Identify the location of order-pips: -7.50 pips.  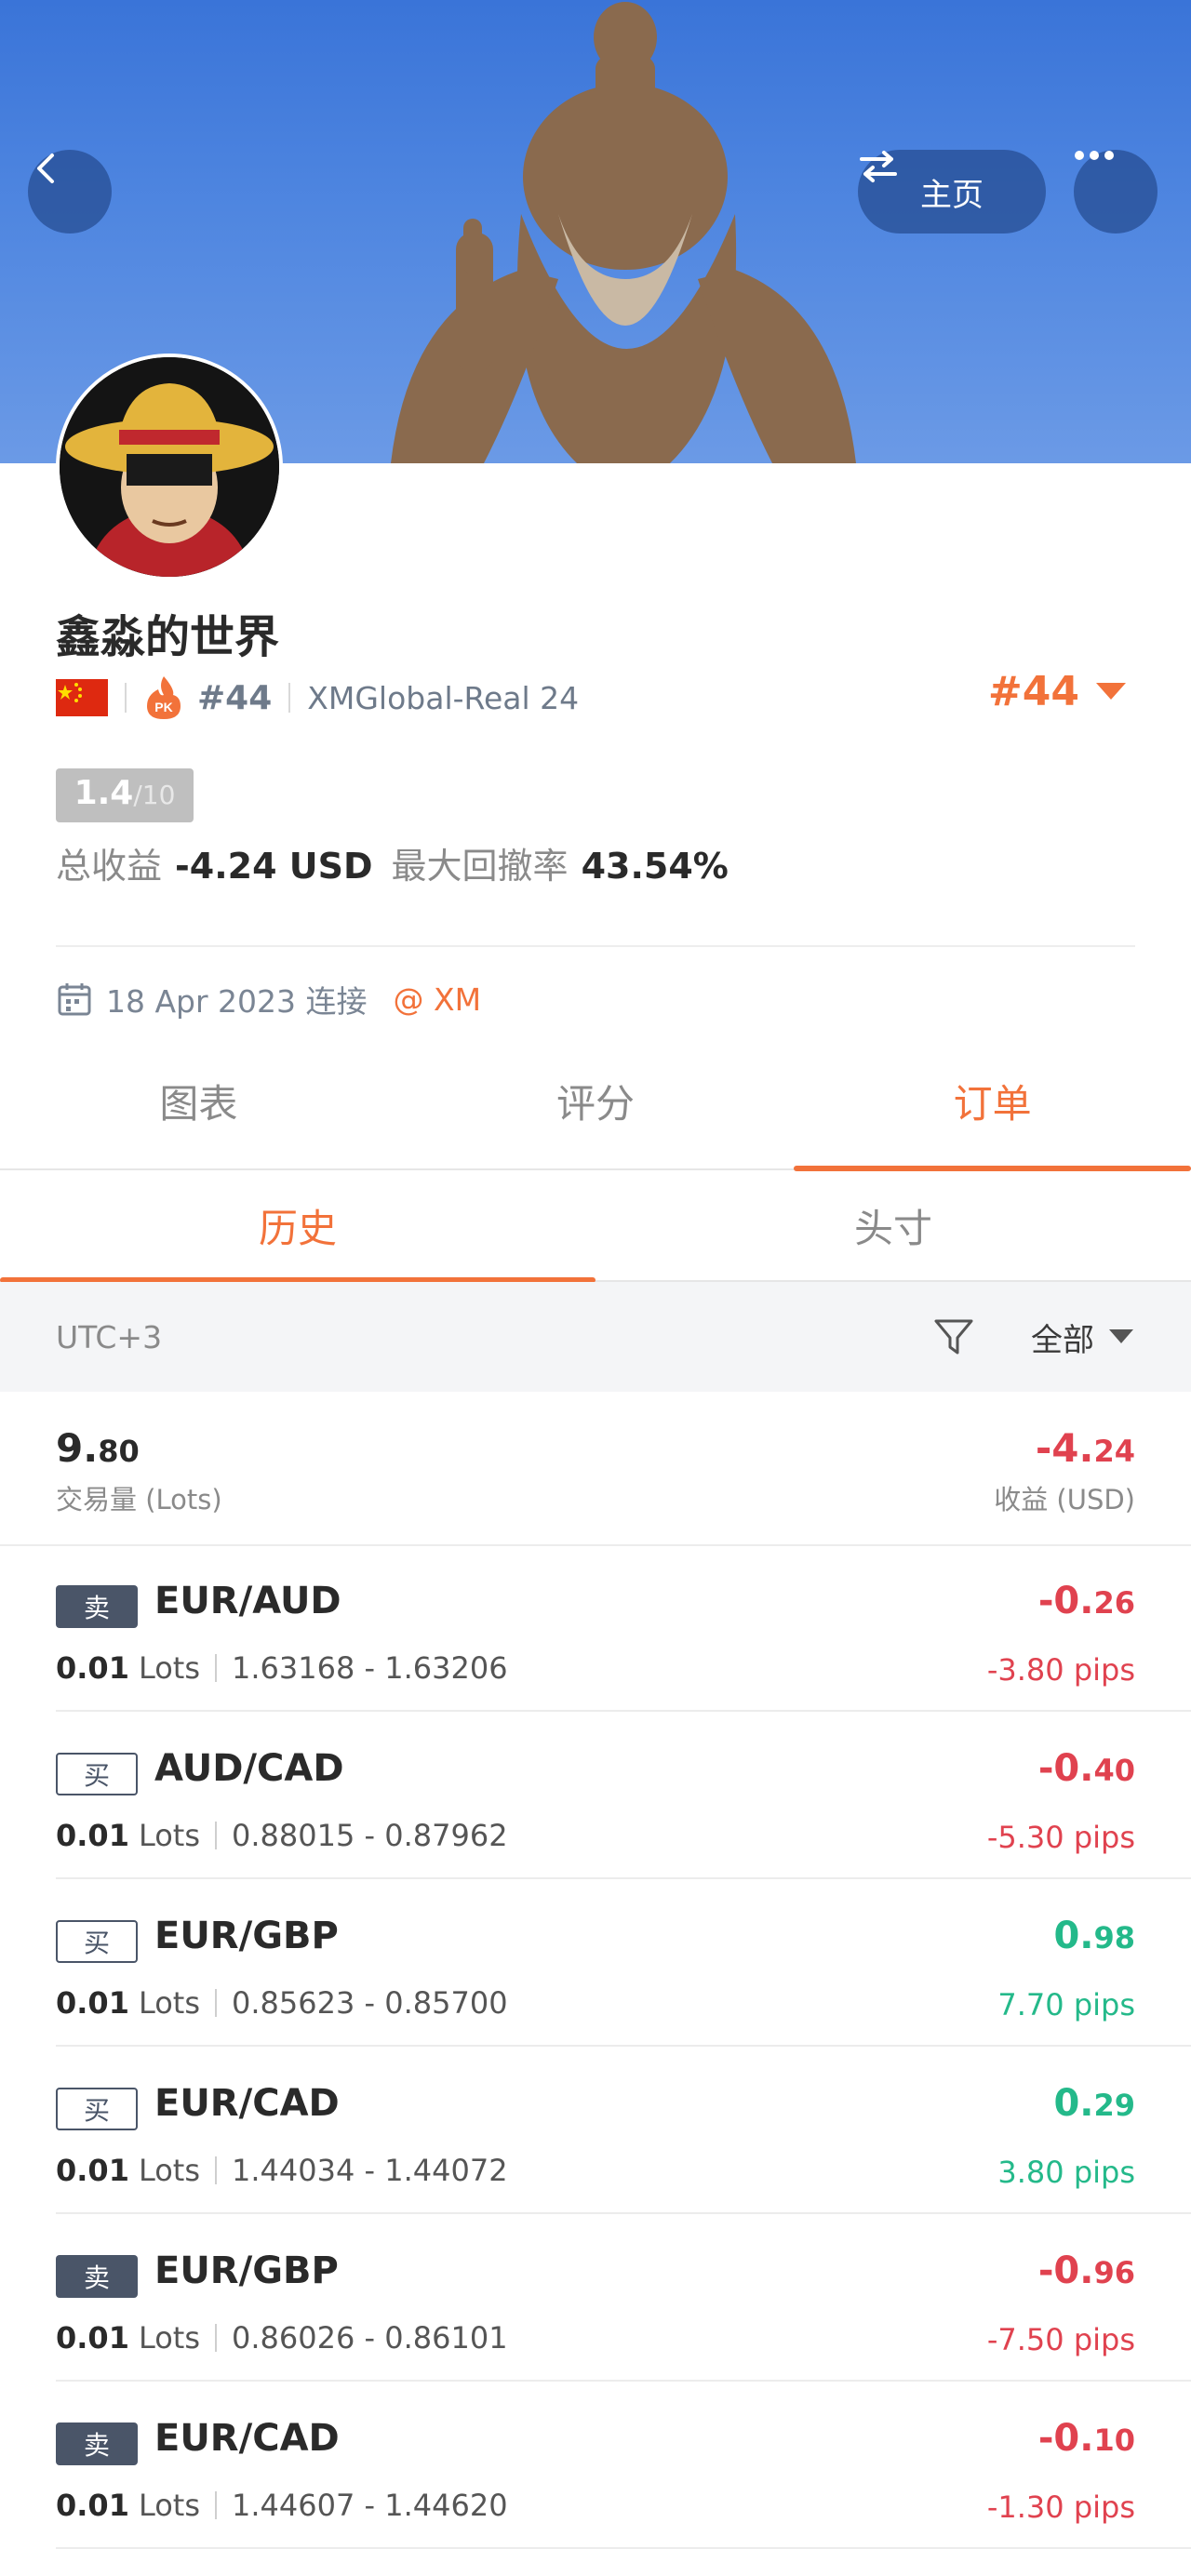
(1060, 2339).